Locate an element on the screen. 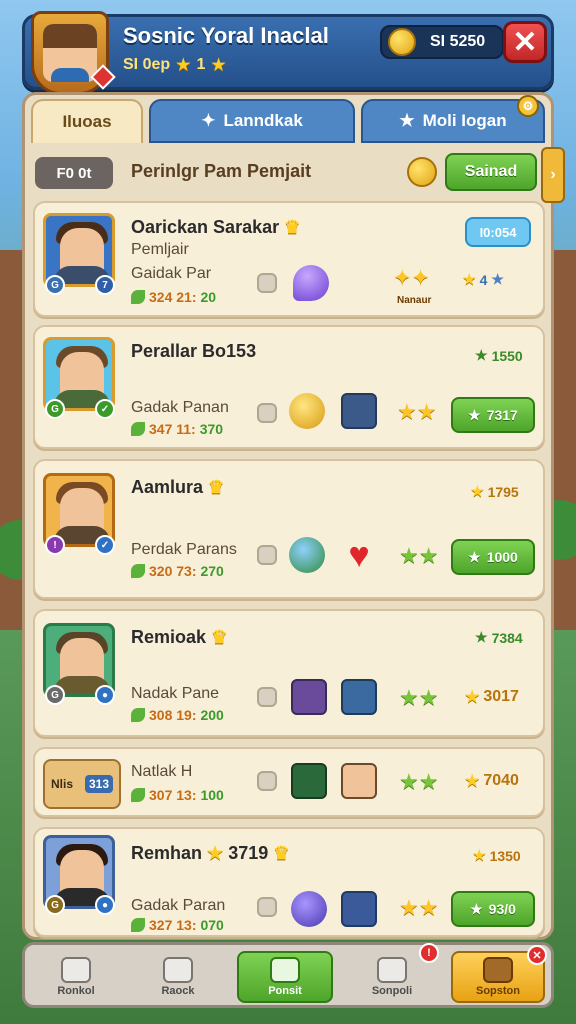 The height and width of the screenshot is (1024, 576). tab-favorites: ★ Moli Iogan ⚙ is located at coordinates (453, 119).